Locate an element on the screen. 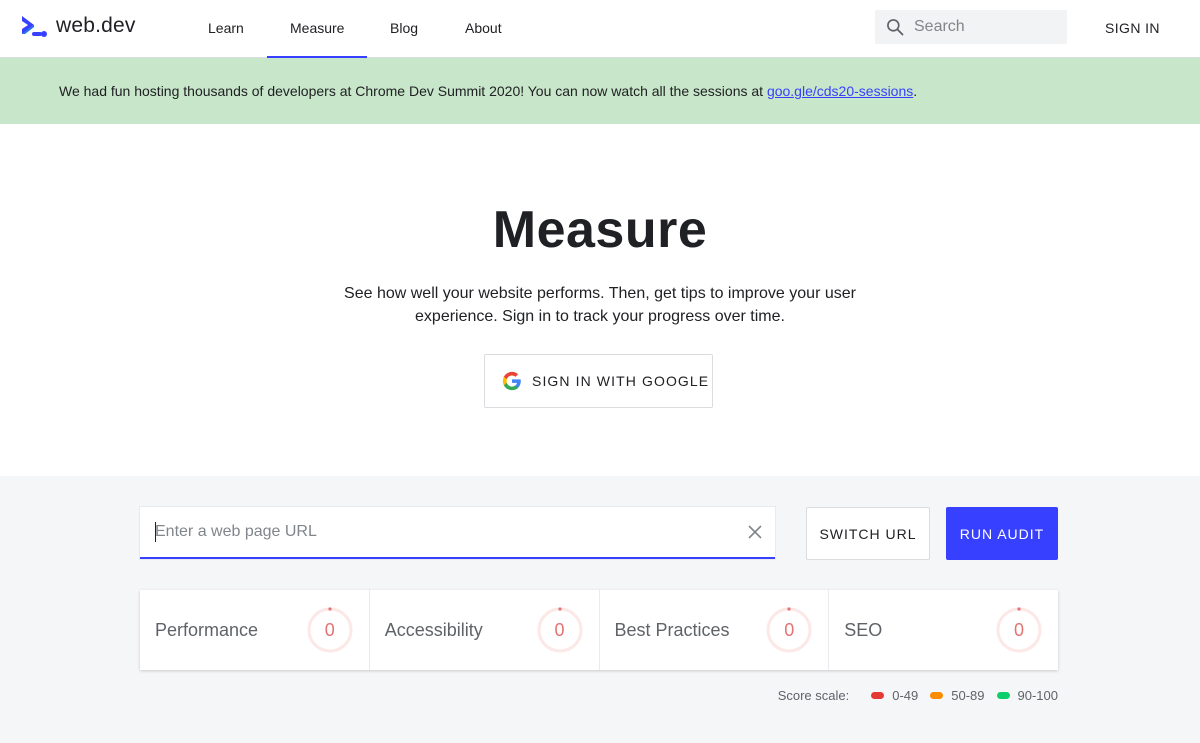 This screenshot has height=743, width=1200. fail-dot-icon is located at coordinates (878, 695).